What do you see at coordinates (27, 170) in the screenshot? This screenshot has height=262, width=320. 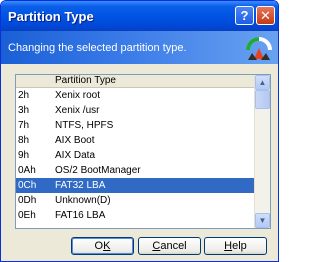 I see `partition-code: 0Ah` at bounding box center [27, 170].